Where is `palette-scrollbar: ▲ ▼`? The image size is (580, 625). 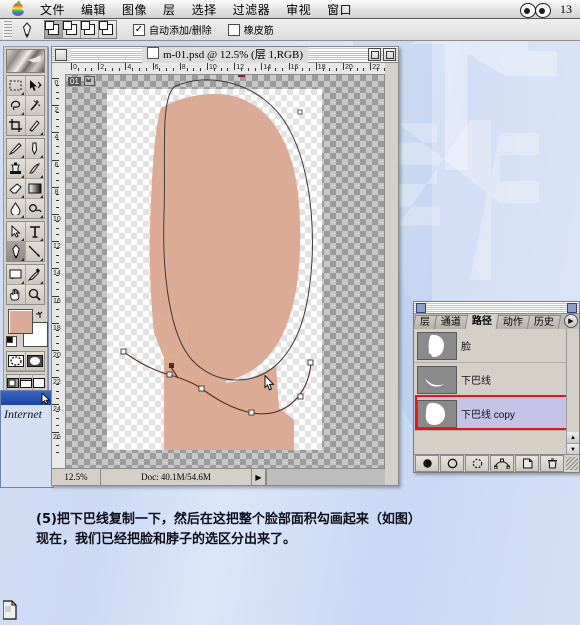 palette-scrollbar: ▲ ▼ is located at coordinates (572, 392).